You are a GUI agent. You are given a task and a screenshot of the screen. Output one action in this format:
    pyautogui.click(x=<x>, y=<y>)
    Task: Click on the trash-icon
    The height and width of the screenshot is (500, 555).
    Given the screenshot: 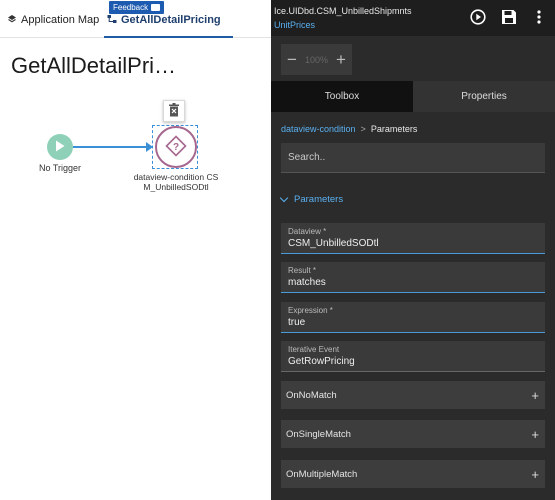 What is the action you would take?
    pyautogui.click(x=174, y=111)
    